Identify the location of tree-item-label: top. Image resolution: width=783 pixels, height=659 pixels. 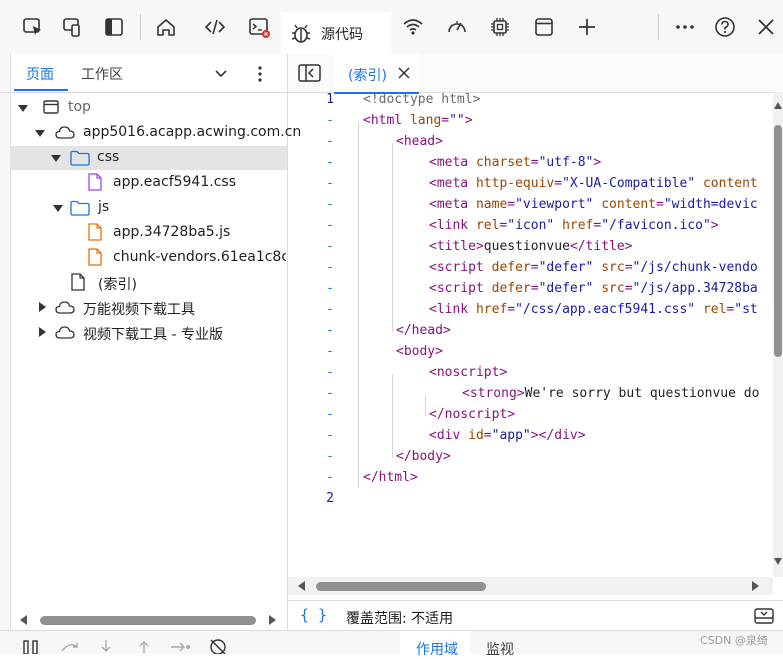
(79, 107).